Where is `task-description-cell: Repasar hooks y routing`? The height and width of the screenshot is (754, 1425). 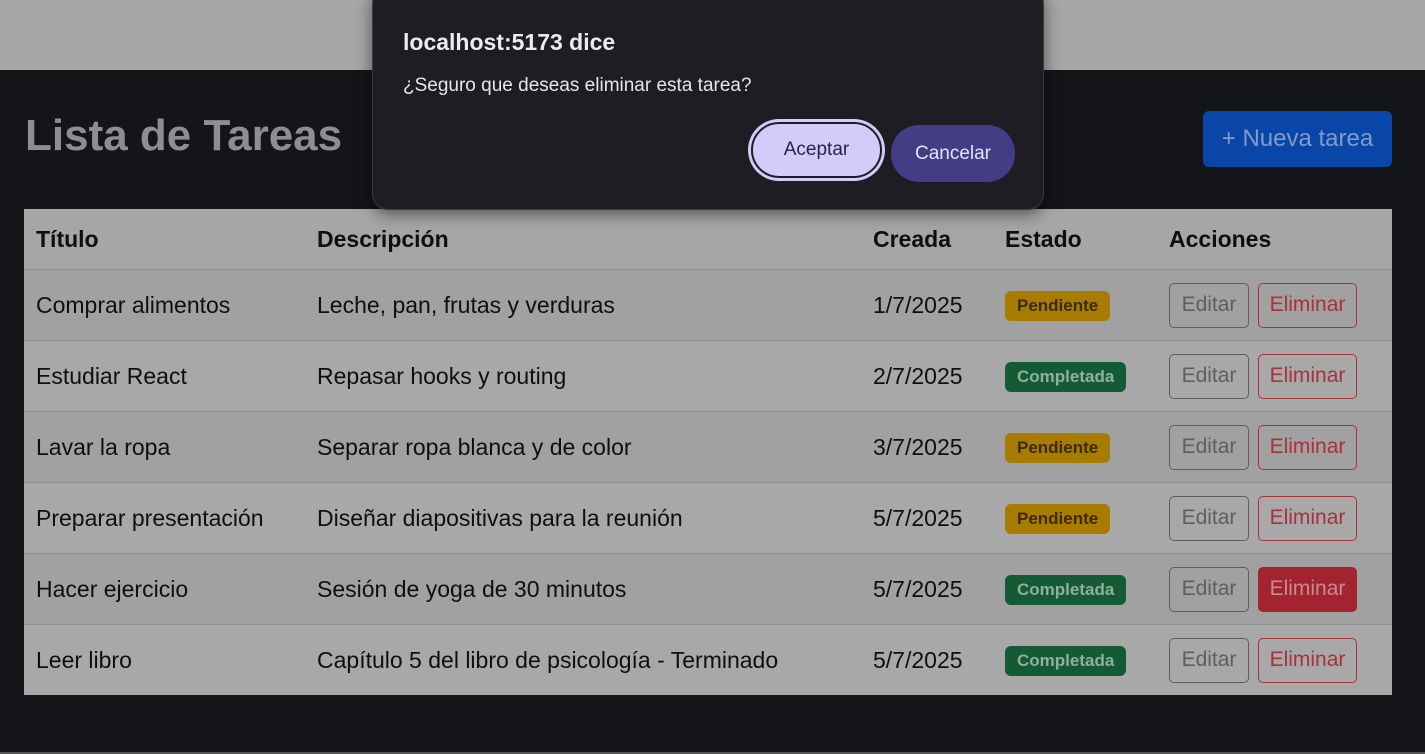
task-description-cell: Repasar hooks y routing is located at coordinates (442, 375).